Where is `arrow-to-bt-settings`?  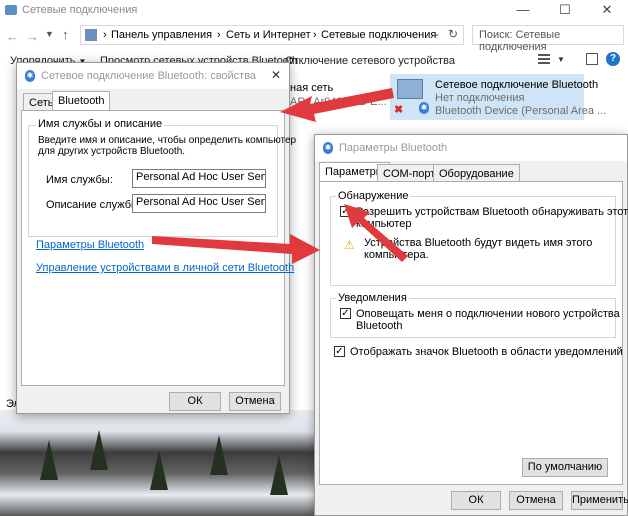 arrow-to-bt-settings is located at coordinates (236, 249).